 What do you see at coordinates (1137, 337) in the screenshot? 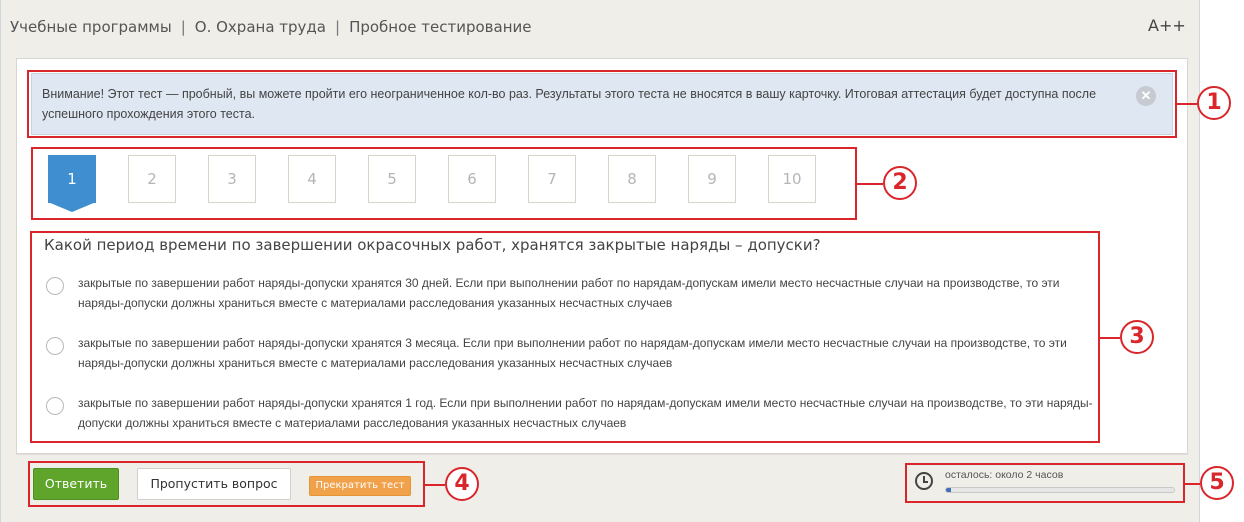
I see `callout-badge-3: 3` at bounding box center [1137, 337].